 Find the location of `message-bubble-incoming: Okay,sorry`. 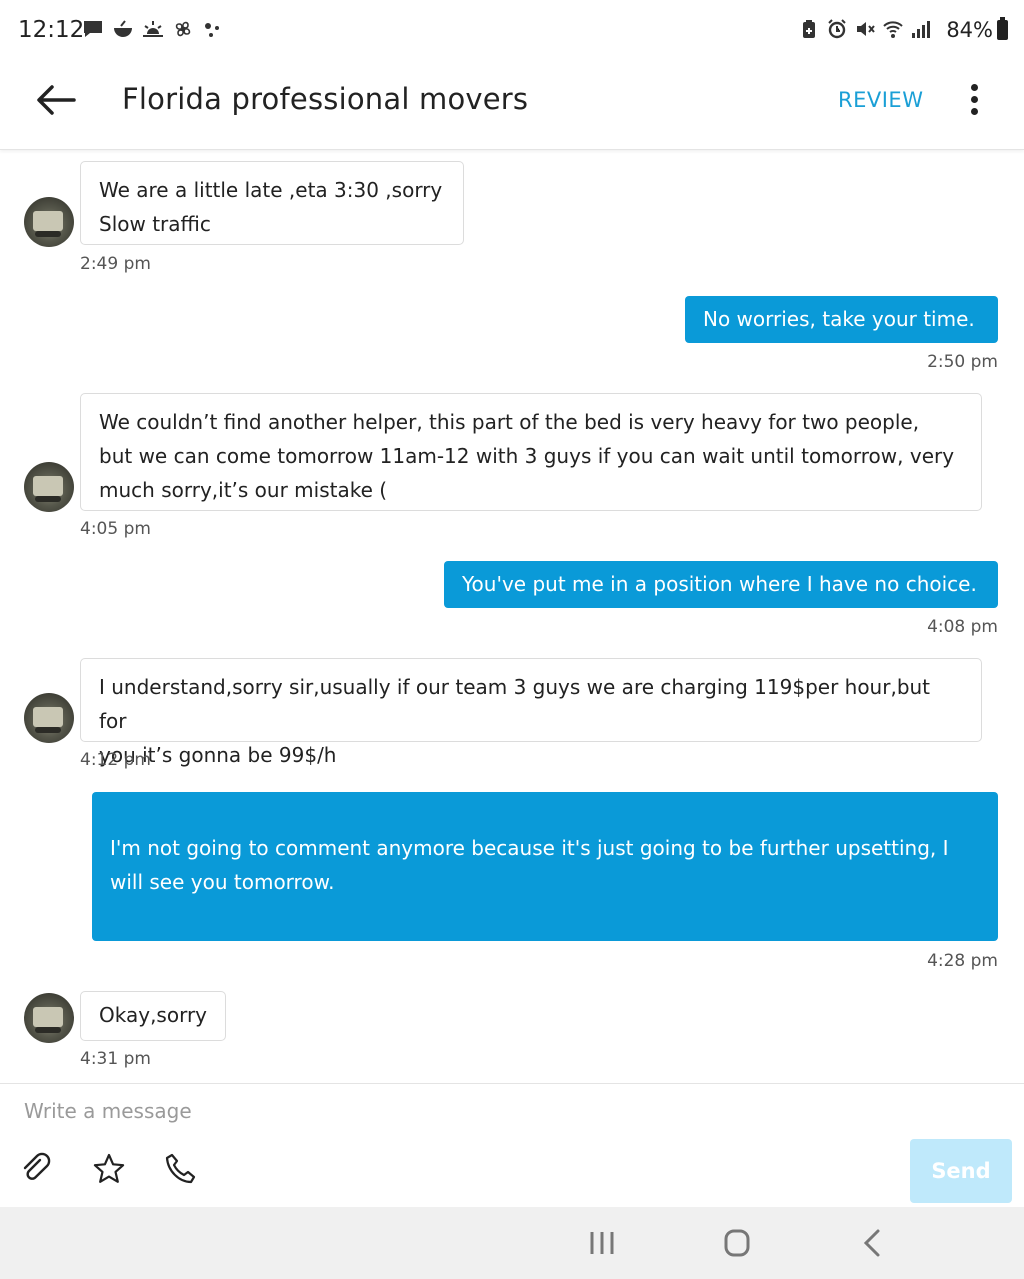

message-bubble-incoming: Okay,sorry is located at coordinates (153, 1016).